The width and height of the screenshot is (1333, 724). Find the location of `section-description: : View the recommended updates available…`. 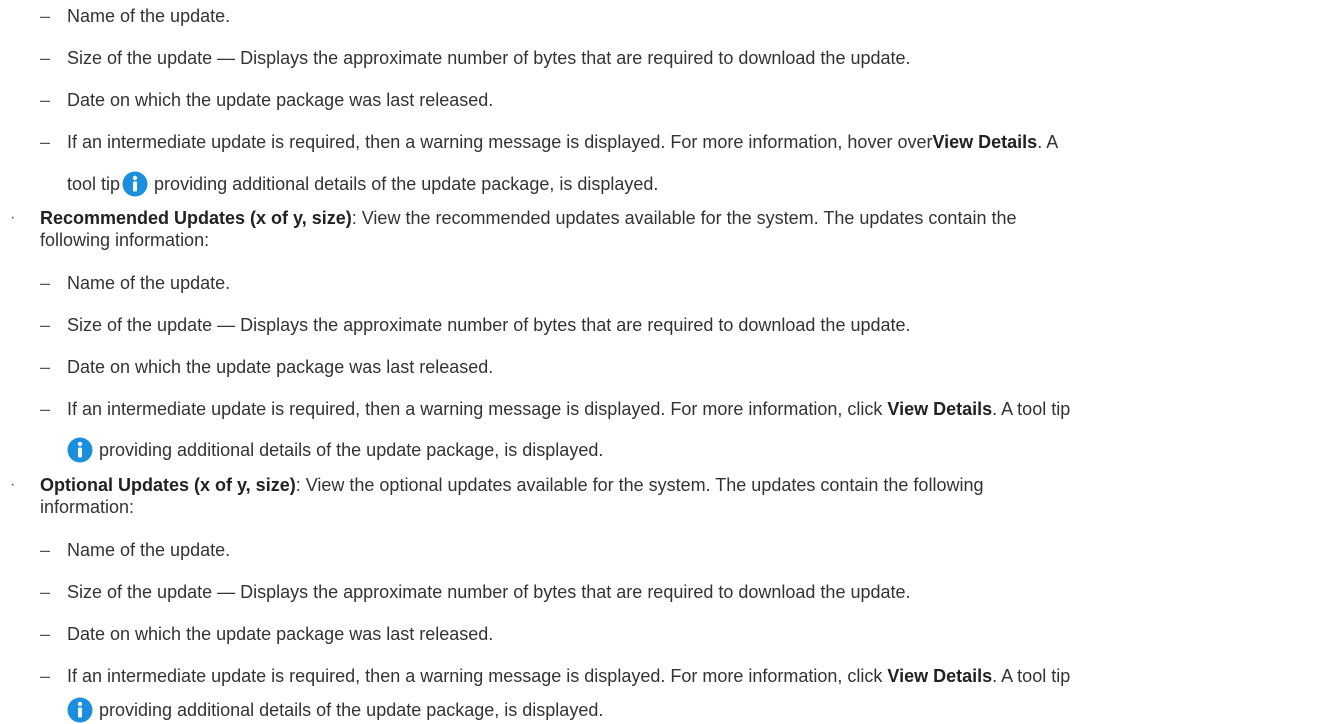

section-description: : View the recommended updates available… is located at coordinates (684, 218).